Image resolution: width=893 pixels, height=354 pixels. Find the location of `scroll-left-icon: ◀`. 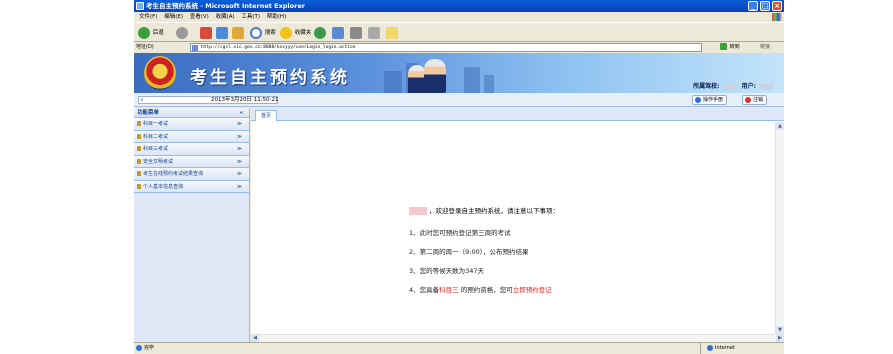

scroll-left-icon: ◀ is located at coordinates (255, 338).